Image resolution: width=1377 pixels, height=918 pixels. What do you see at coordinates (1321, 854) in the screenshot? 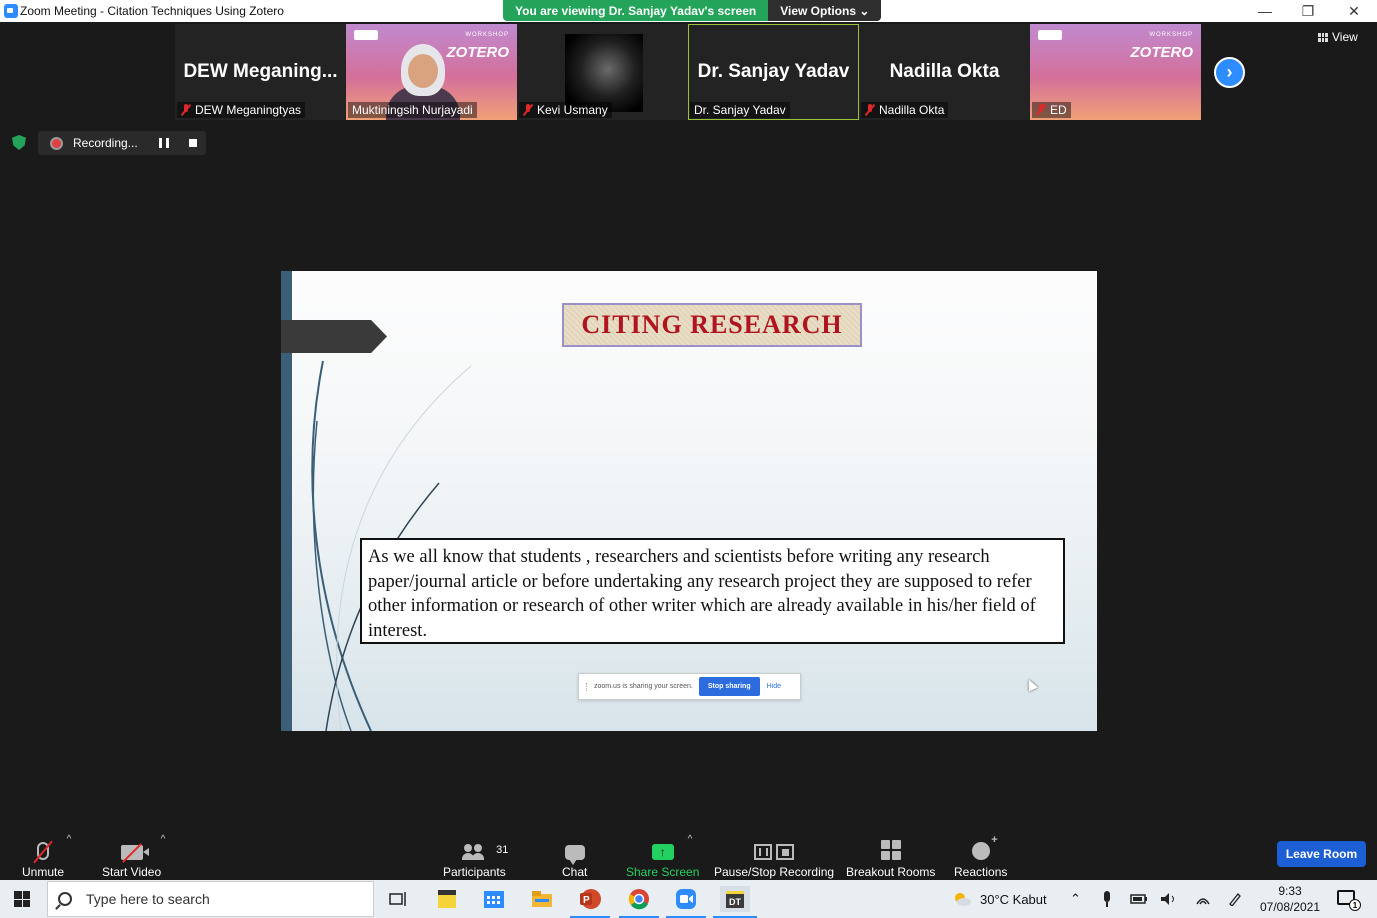
I see `leave-room-button: Leave Room` at bounding box center [1321, 854].